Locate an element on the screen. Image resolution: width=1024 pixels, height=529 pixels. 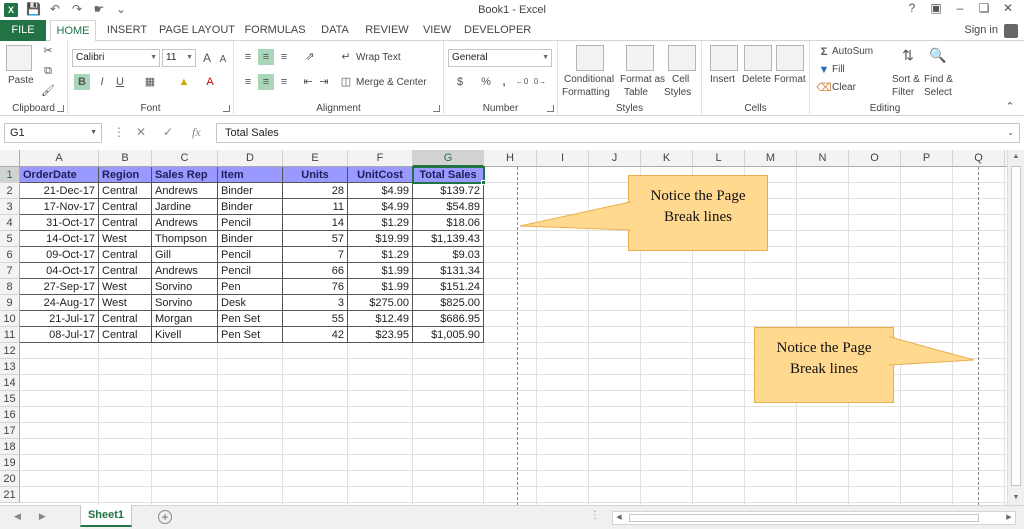
decrease-decimal-icon: 0→ is located at coordinates (540, 82).